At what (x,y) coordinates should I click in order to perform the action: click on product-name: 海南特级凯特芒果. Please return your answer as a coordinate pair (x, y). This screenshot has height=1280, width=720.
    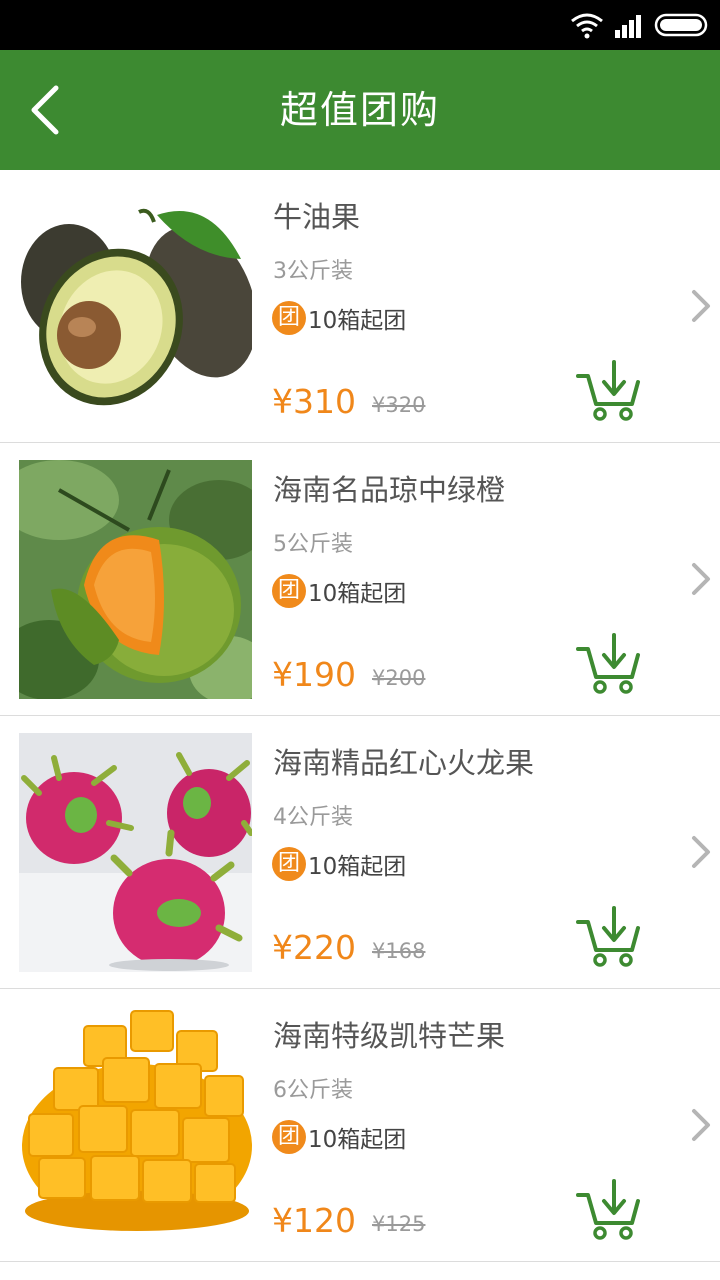
    Looking at the image, I should click on (389, 1036).